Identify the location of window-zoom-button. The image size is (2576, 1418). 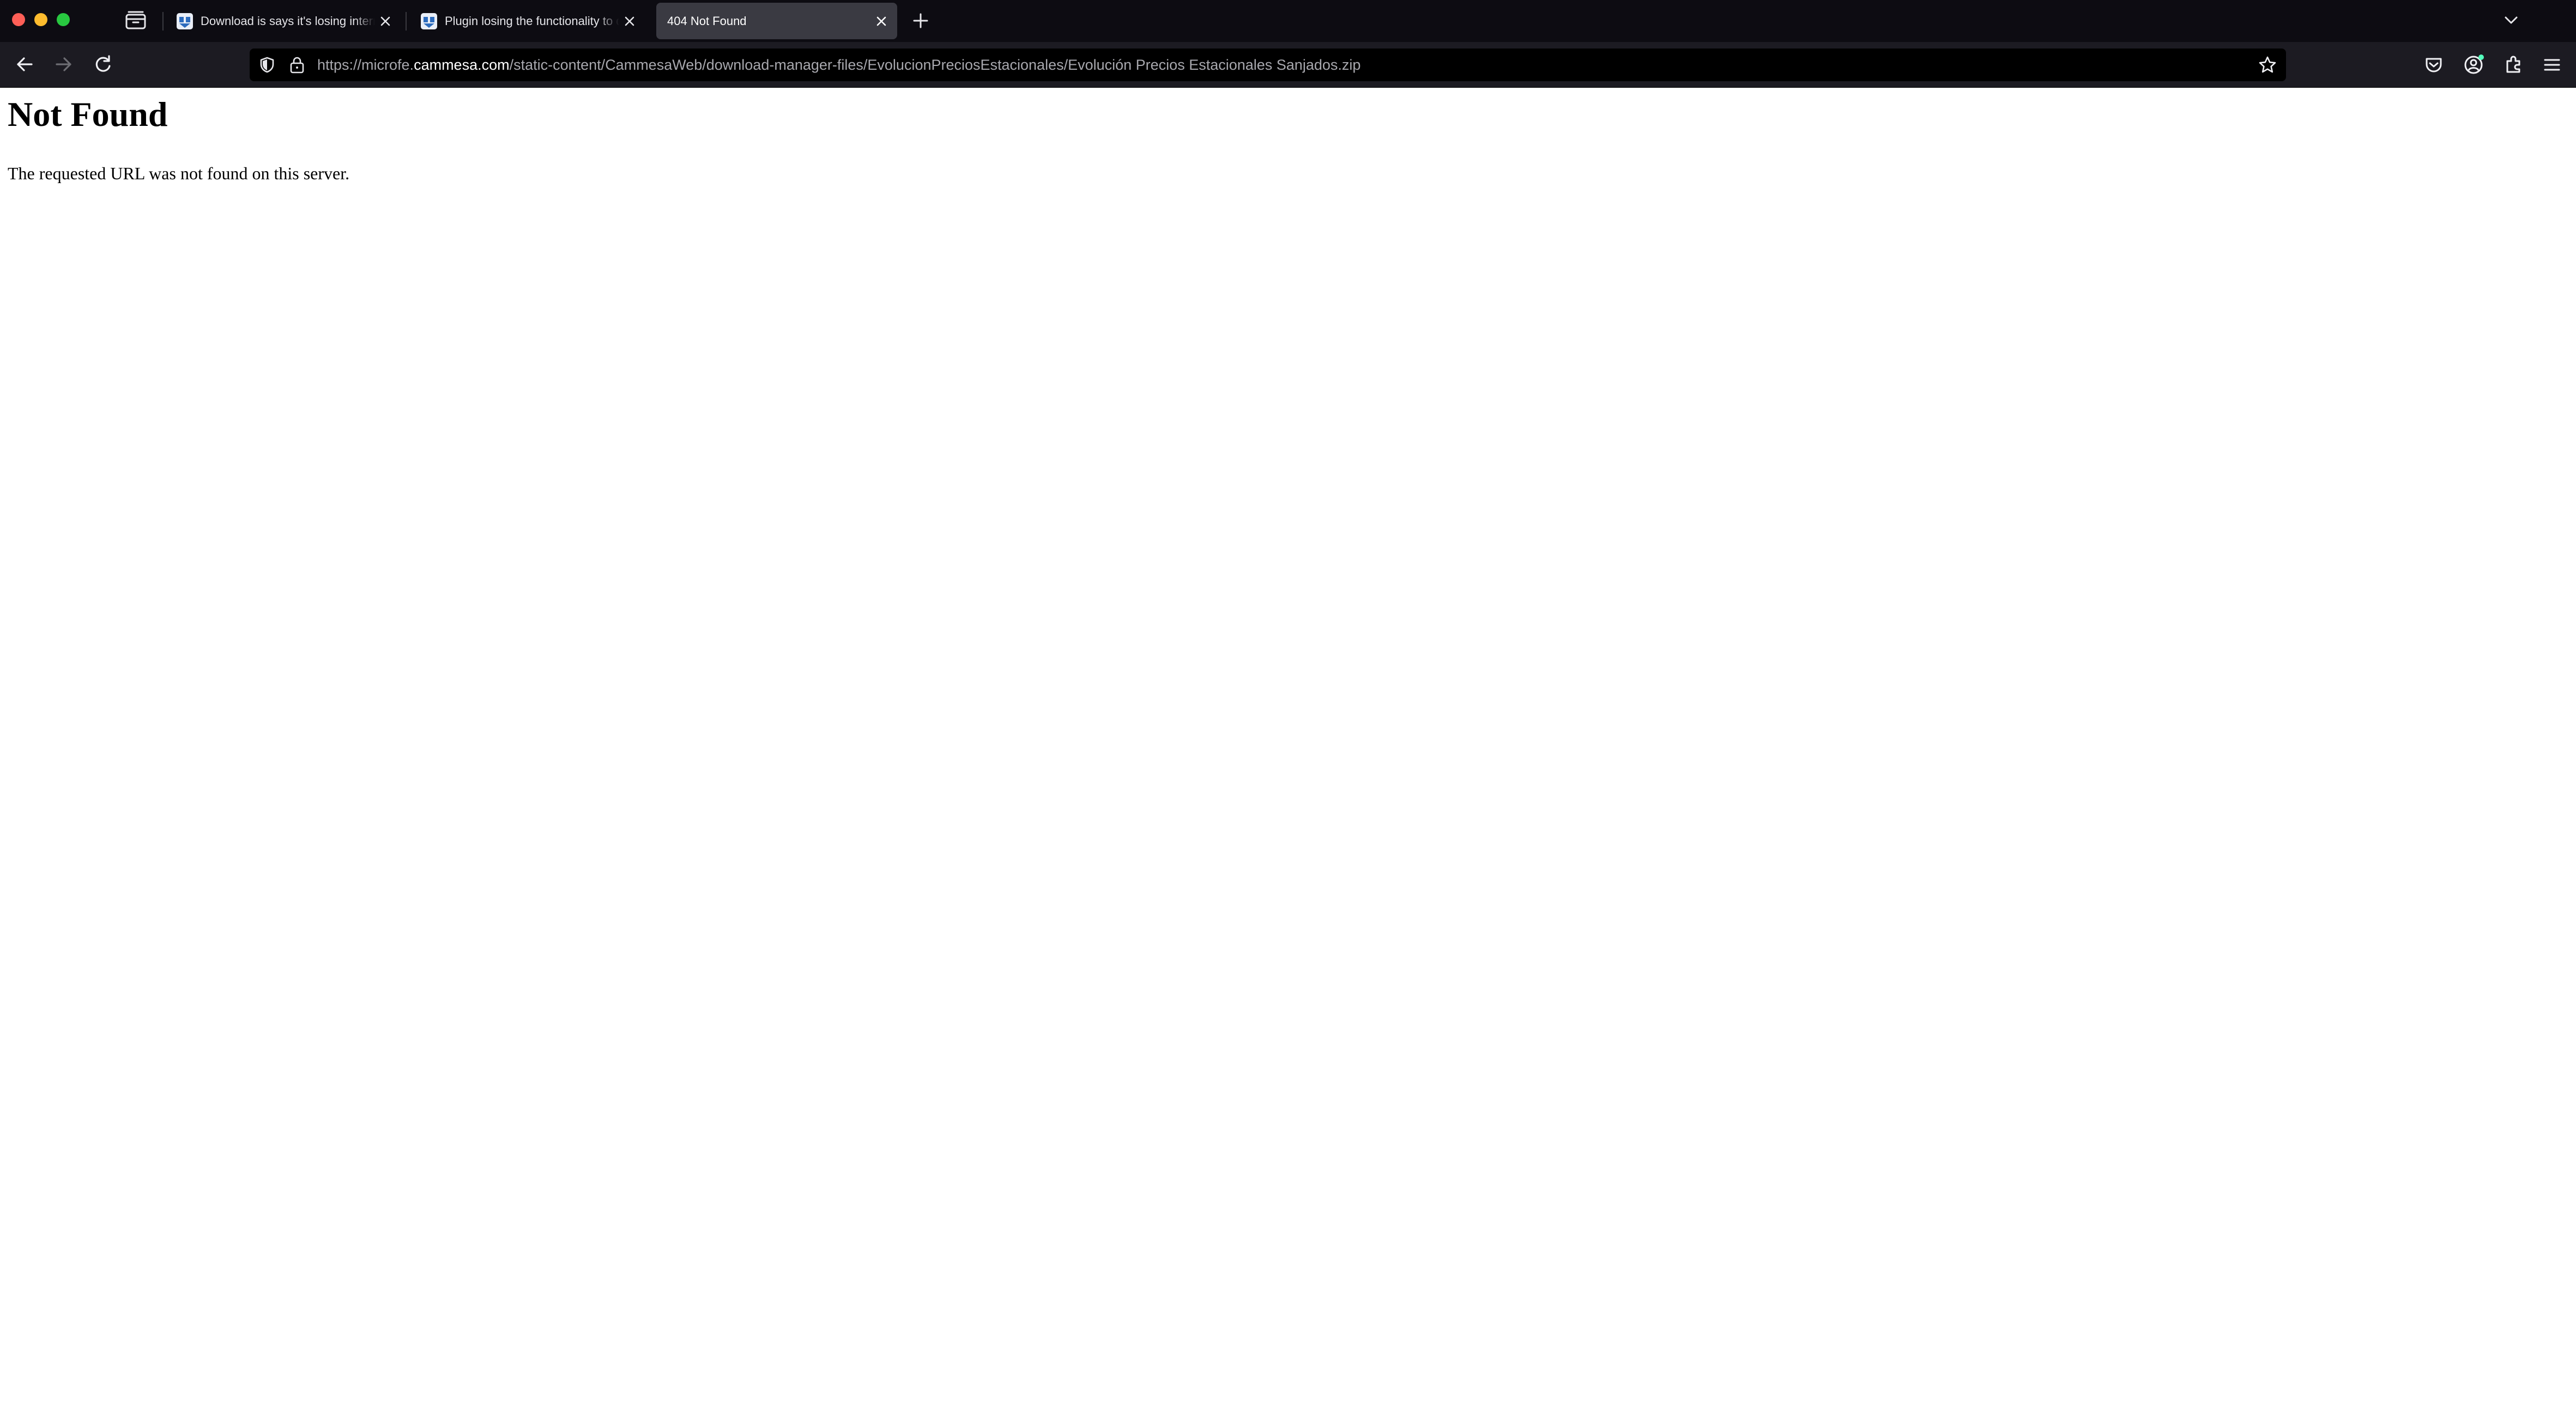
(63, 19).